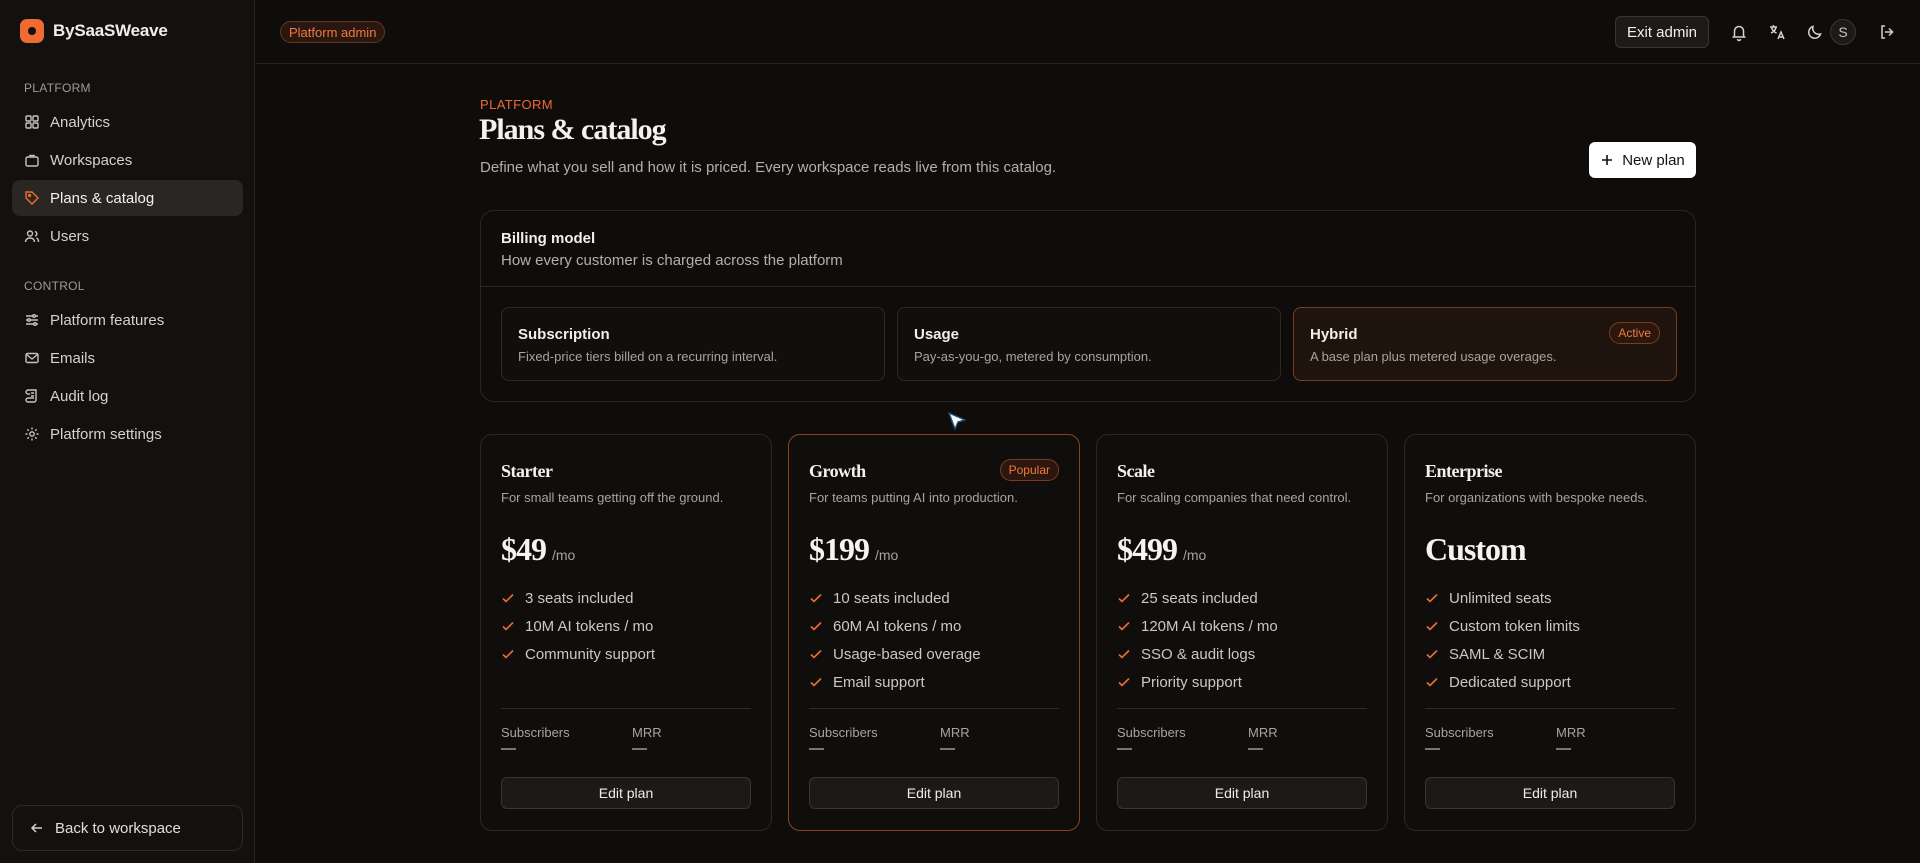 The height and width of the screenshot is (863, 1920). What do you see at coordinates (79, 396) in the screenshot?
I see `sidebar-item-label: Audit log` at bounding box center [79, 396].